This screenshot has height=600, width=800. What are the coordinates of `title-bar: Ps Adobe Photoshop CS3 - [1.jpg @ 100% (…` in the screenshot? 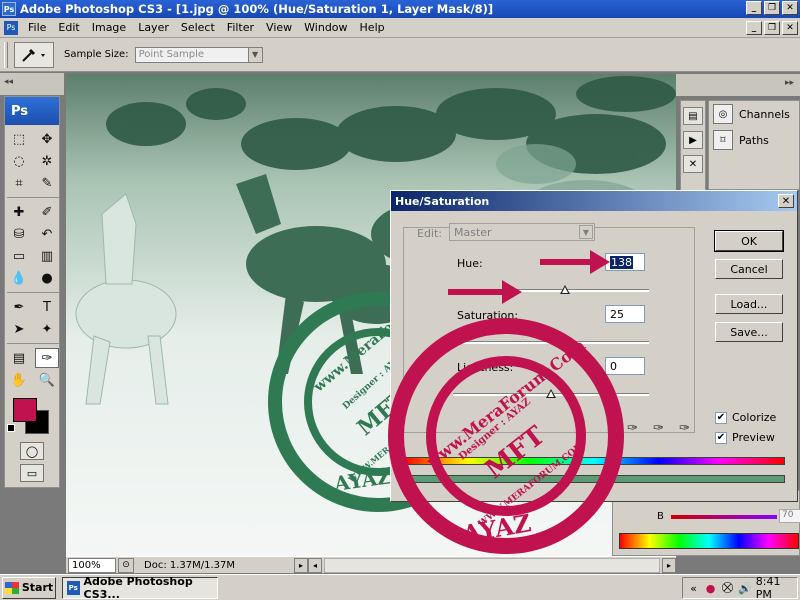 It's located at (400, 9).